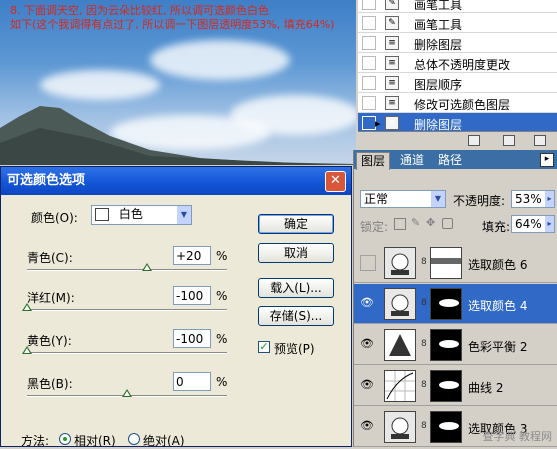 Image resolution: width=557 pixels, height=449 pixels. Describe the element at coordinates (192, 255) in the screenshot. I see `slider-value-input: +20` at that location.